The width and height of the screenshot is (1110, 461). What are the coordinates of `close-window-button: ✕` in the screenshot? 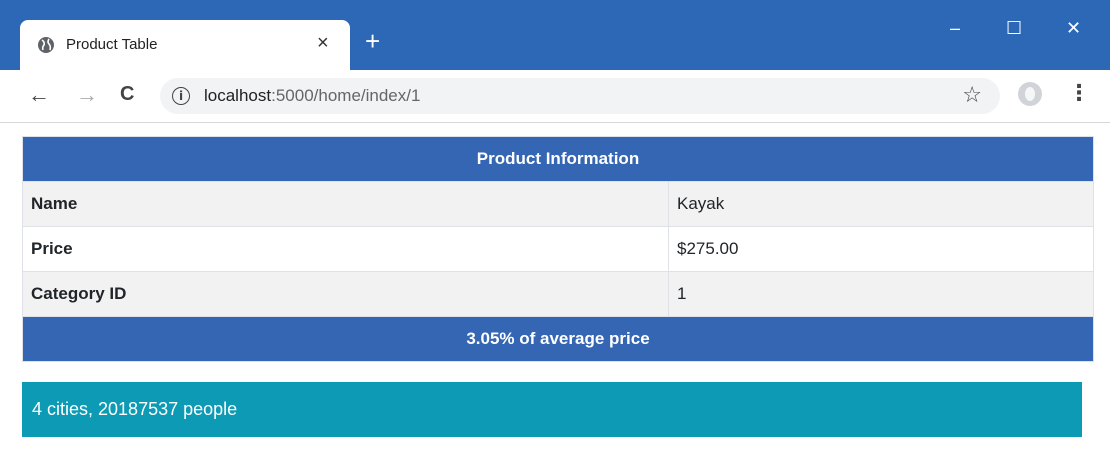 It's located at (1073, 28).